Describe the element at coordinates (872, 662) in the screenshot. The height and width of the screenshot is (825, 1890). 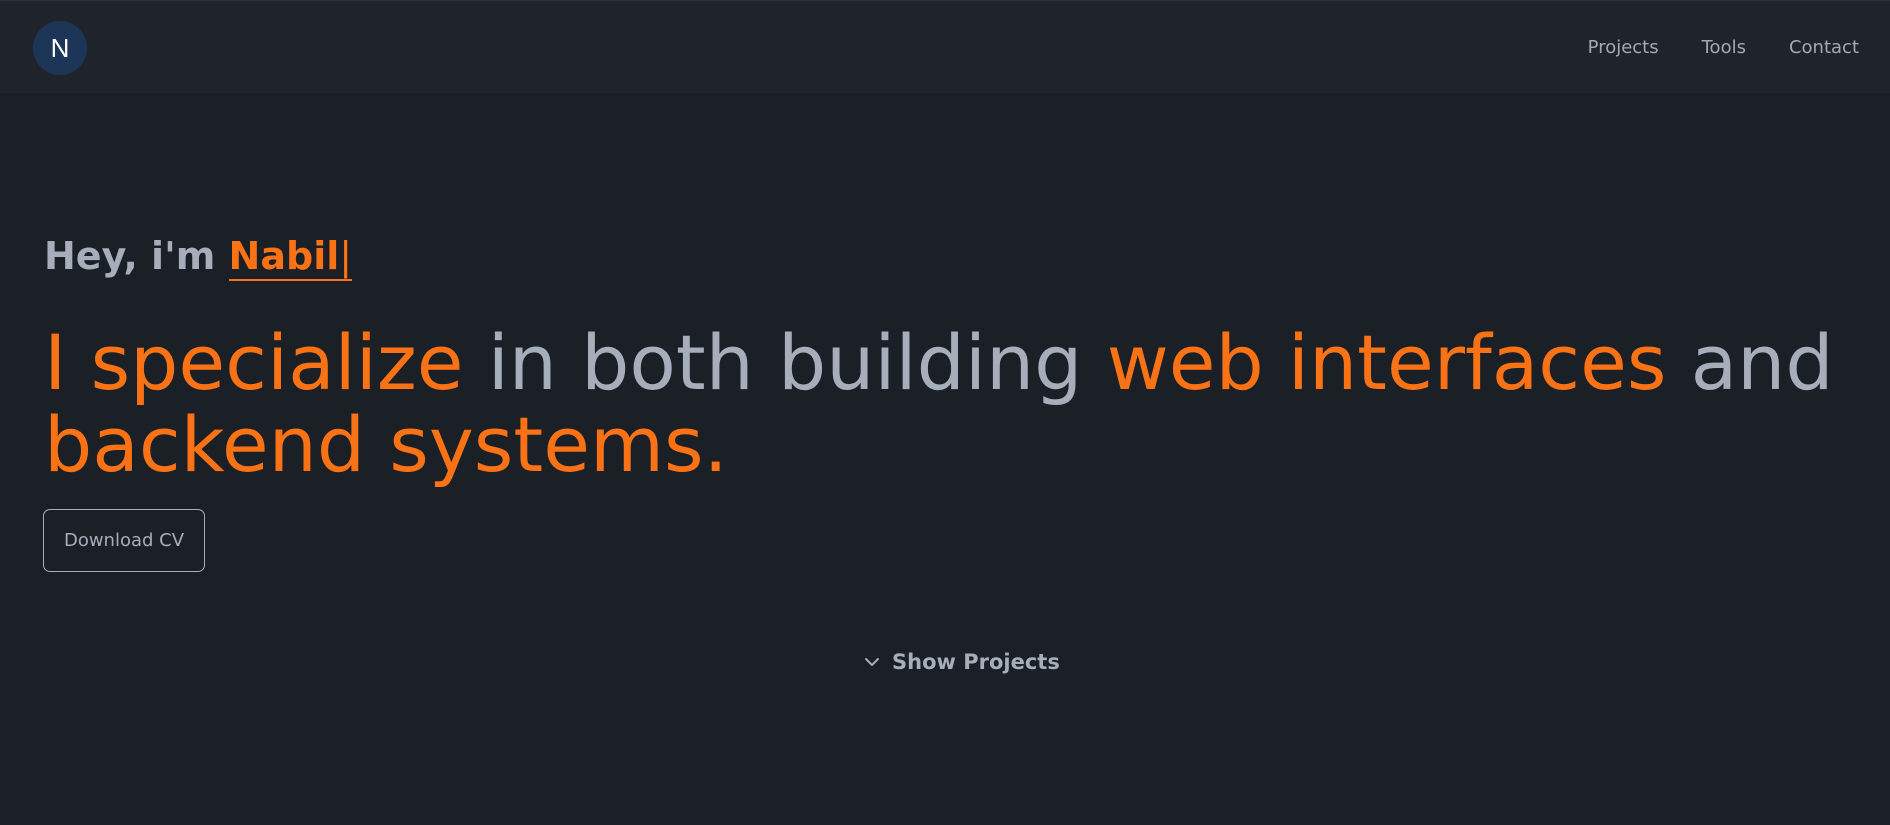
I see `chevron-down-icon` at that location.